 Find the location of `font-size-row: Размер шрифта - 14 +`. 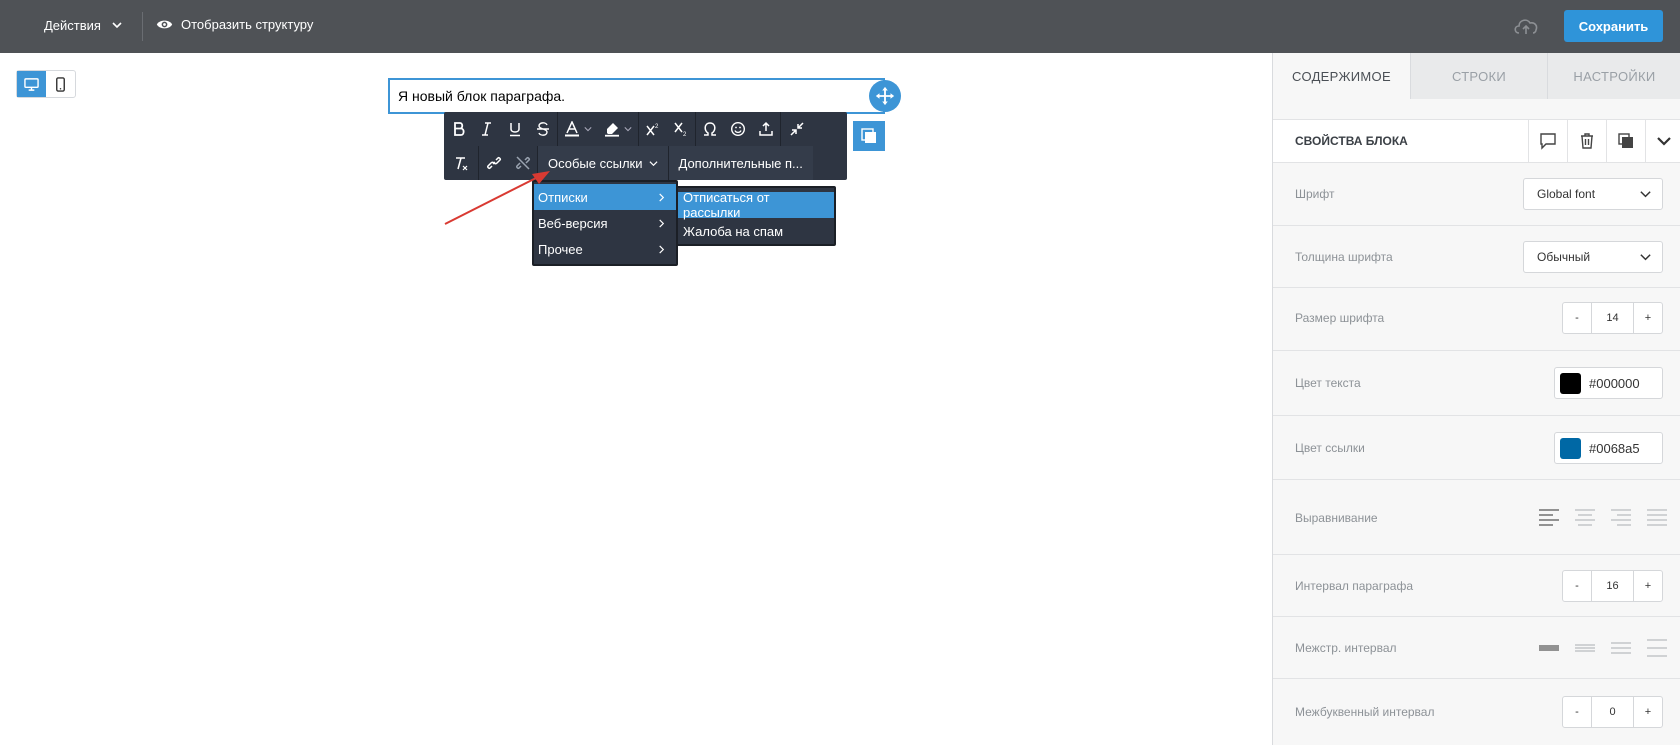

font-size-row: Размер шрифта - 14 + is located at coordinates (1476, 319).